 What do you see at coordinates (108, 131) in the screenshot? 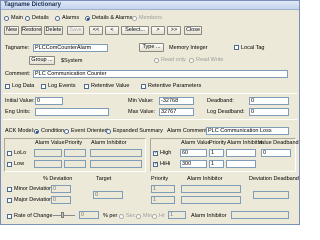
I see `ack-expanded-summary-radio` at bounding box center [108, 131].